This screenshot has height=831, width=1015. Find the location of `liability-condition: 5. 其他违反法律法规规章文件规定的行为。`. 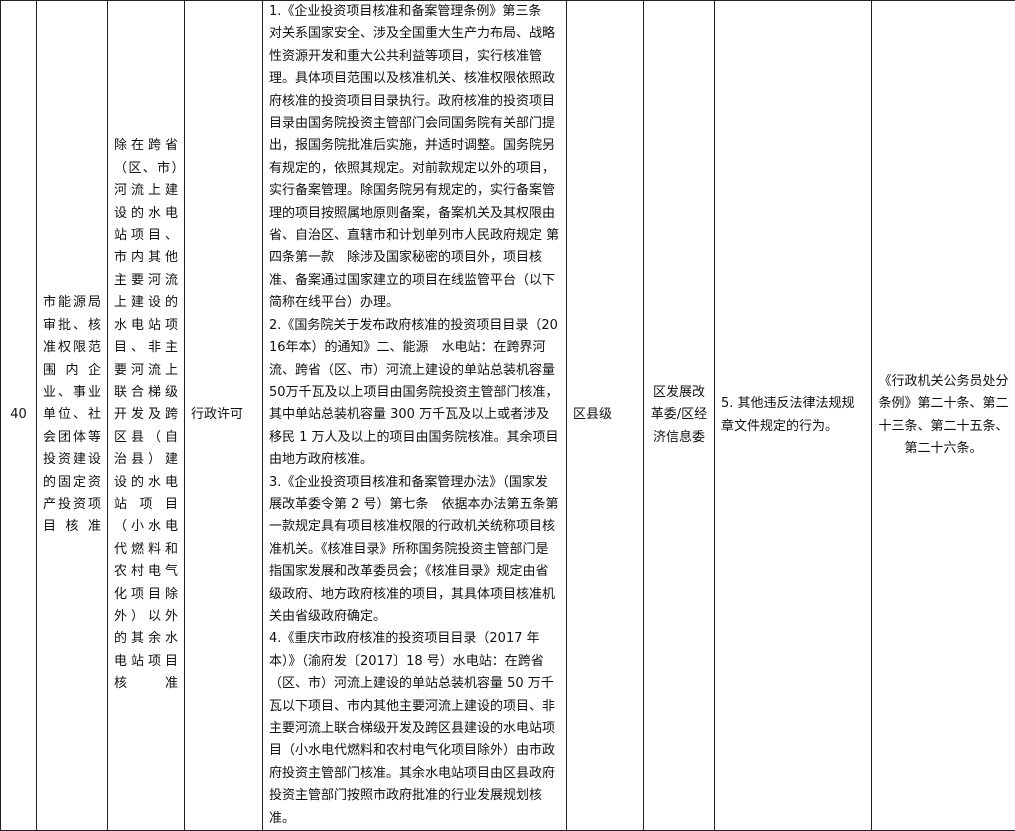

liability-condition: 5. 其他违反法律法规规章文件规定的行为。 is located at coordinates (788, 414).